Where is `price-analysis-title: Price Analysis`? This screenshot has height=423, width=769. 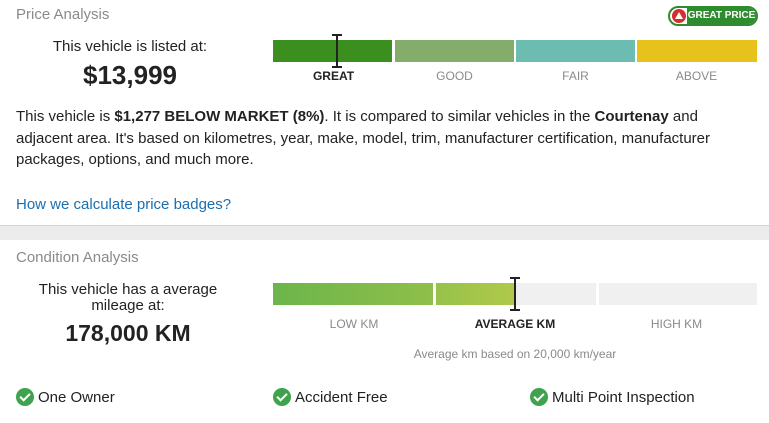 price-analysis-title: Price Analysis is located at coordinates (63, 14).